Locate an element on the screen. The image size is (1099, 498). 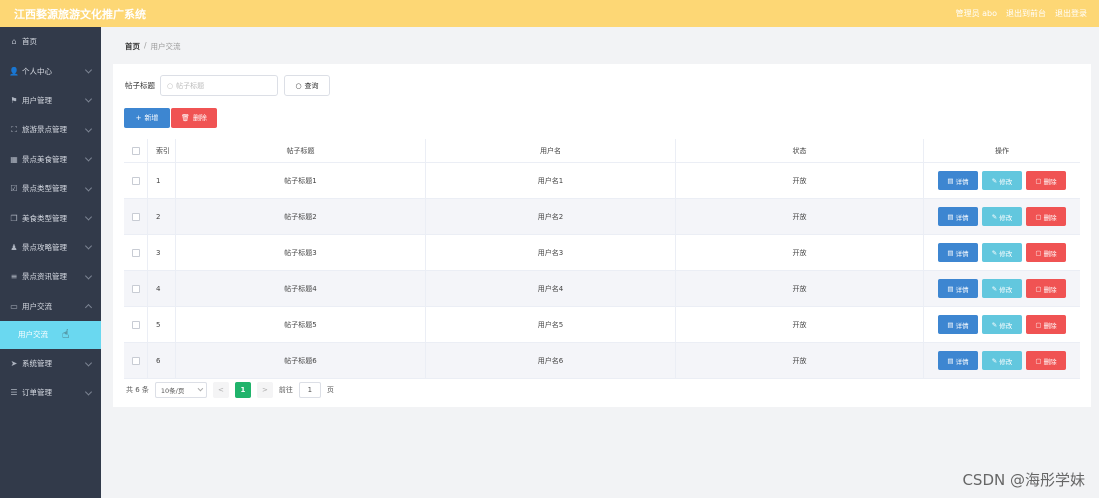
cell-title: 帖子标题3 is located at coordinates (301, 252).